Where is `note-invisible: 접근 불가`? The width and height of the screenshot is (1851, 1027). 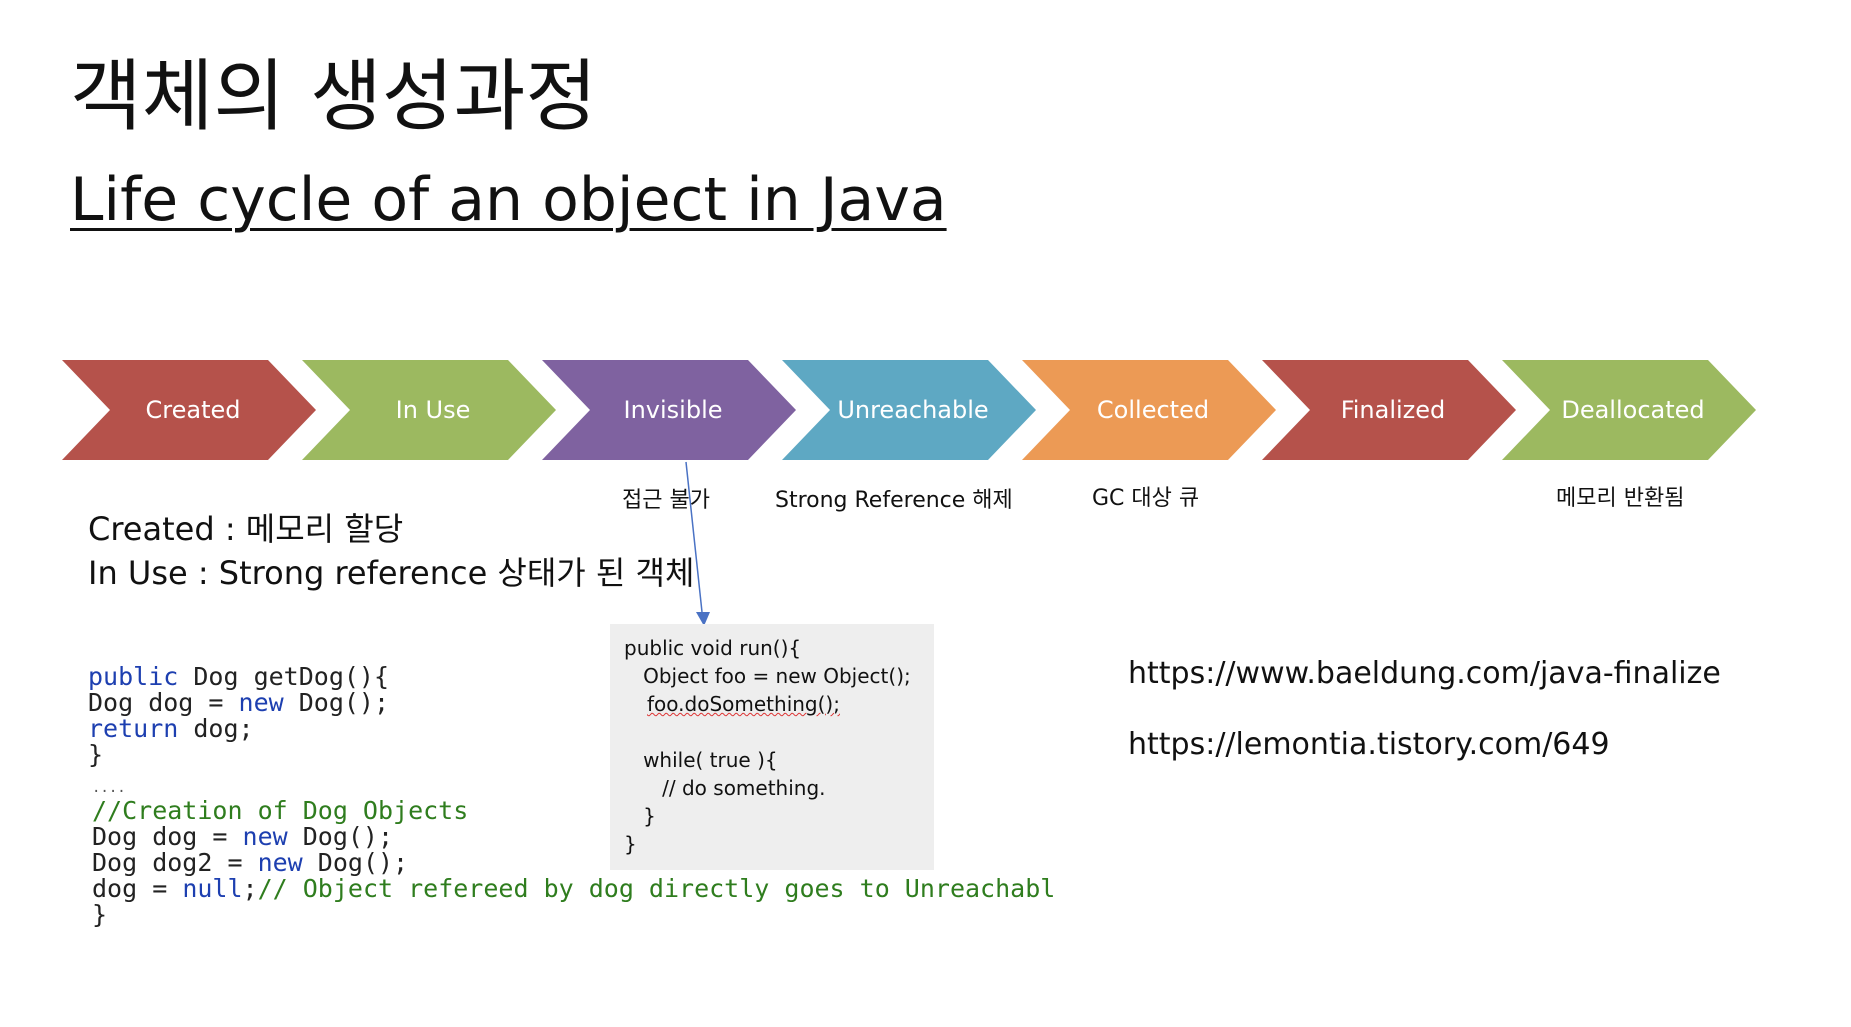
note-invisible: 접근 불가 is located at coordinates (666, 500).